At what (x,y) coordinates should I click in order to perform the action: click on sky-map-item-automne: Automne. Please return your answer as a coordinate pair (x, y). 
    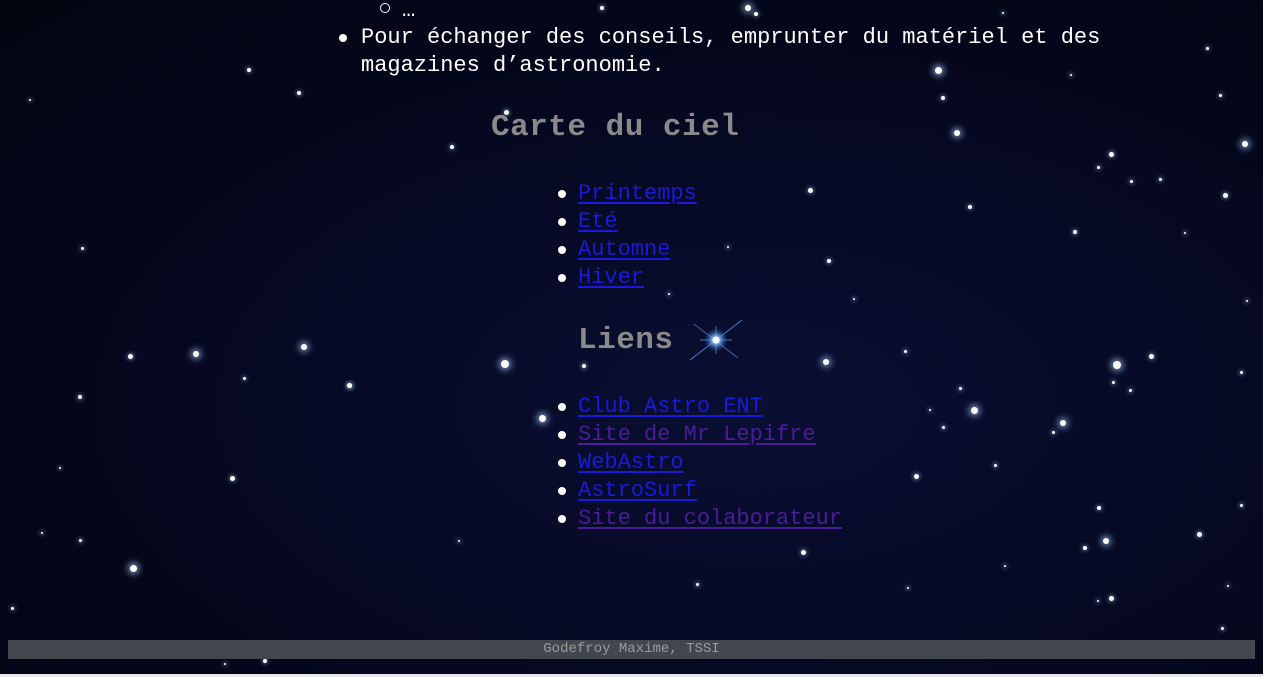
    Looking at the image, I should click on (627, 250).